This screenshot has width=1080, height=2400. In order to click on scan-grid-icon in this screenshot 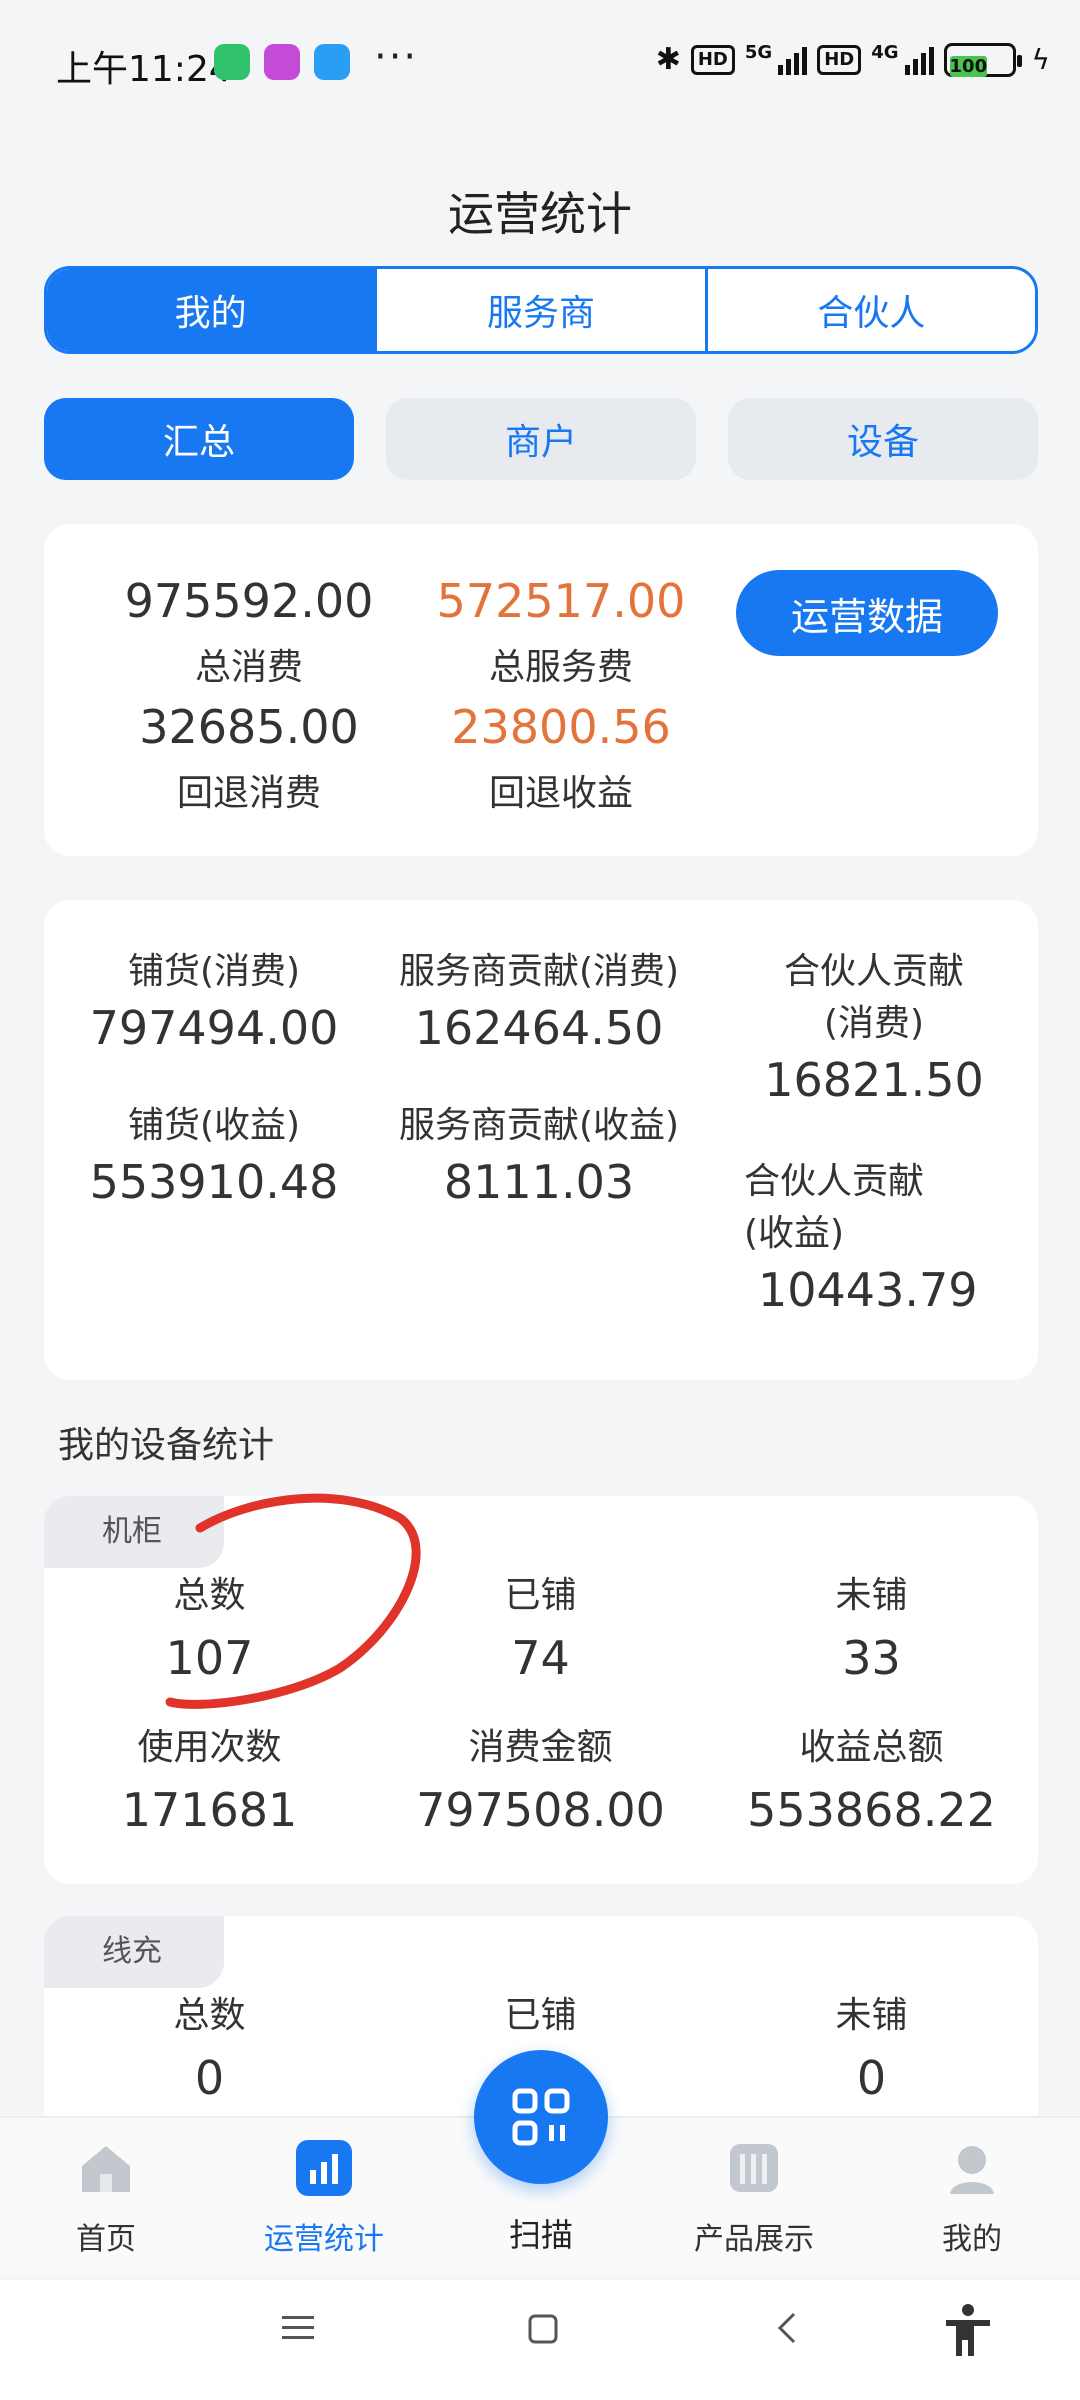, I will do `click(541, 2117)`.